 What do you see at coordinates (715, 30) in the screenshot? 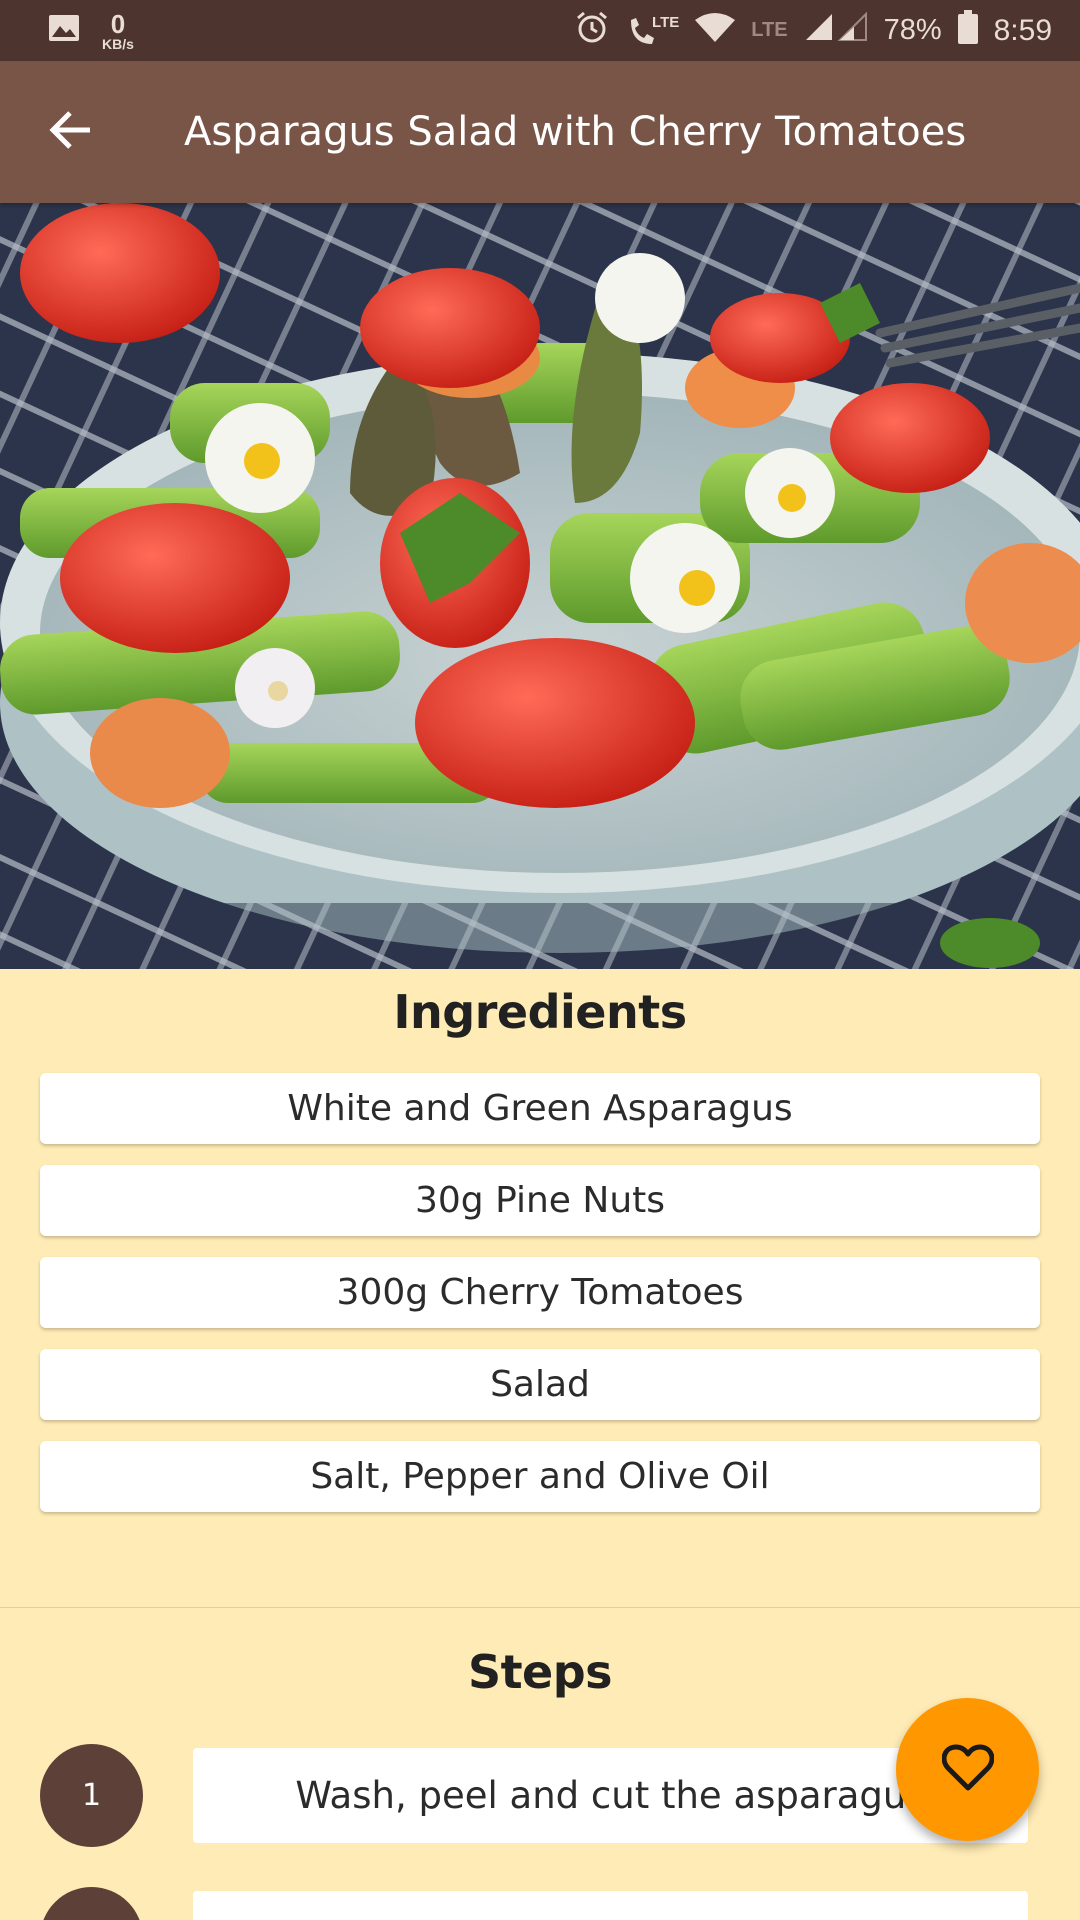
I see `wifi-icon` at bounding box center [715, 30].